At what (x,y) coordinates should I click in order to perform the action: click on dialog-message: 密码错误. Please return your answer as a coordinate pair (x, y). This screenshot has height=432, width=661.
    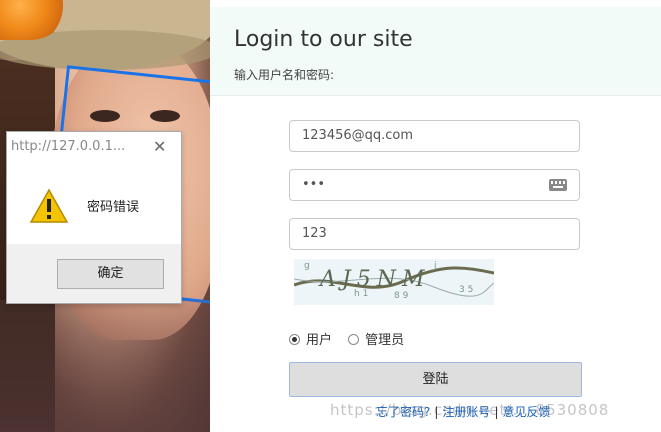
    Looking at the image, I should click on (113, 207).